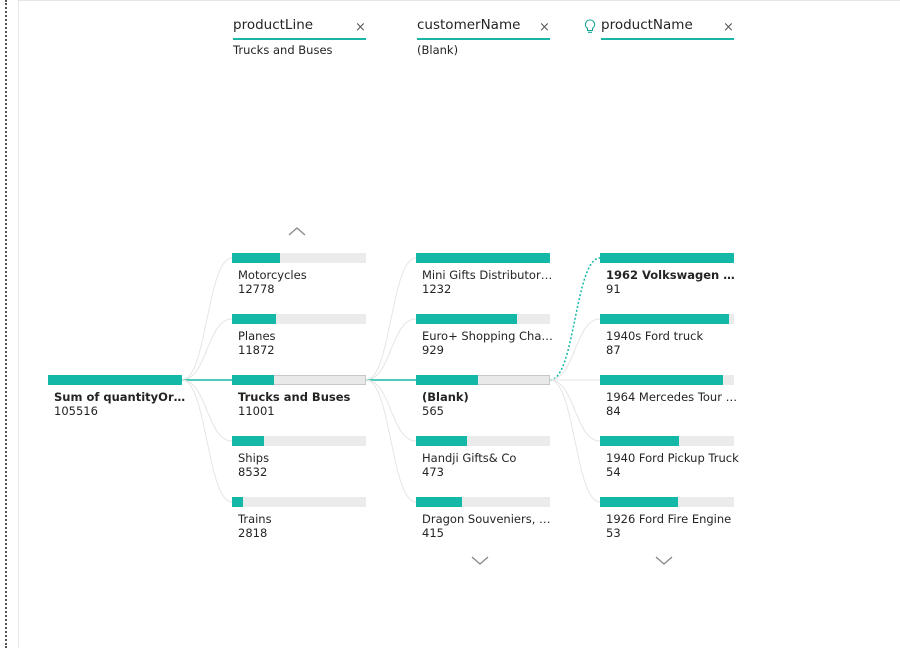 The image size is (900, 648). What do you see at coordinates (254, 458) in the screenshot?
I see `node-label: Ships` at bounding box center [254, 458].